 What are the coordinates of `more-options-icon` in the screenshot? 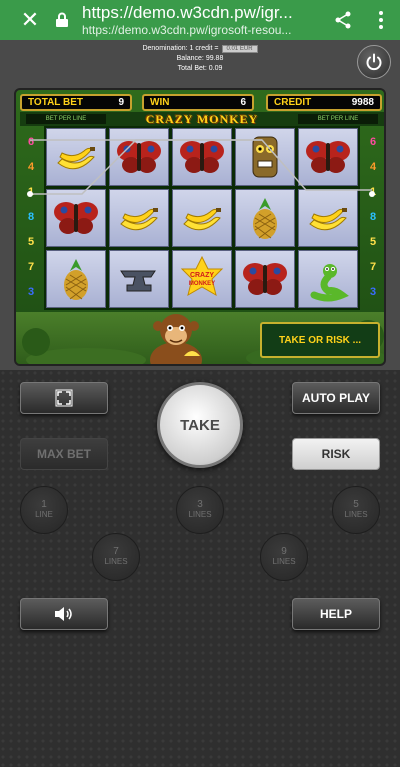 It's located at (381, 20).